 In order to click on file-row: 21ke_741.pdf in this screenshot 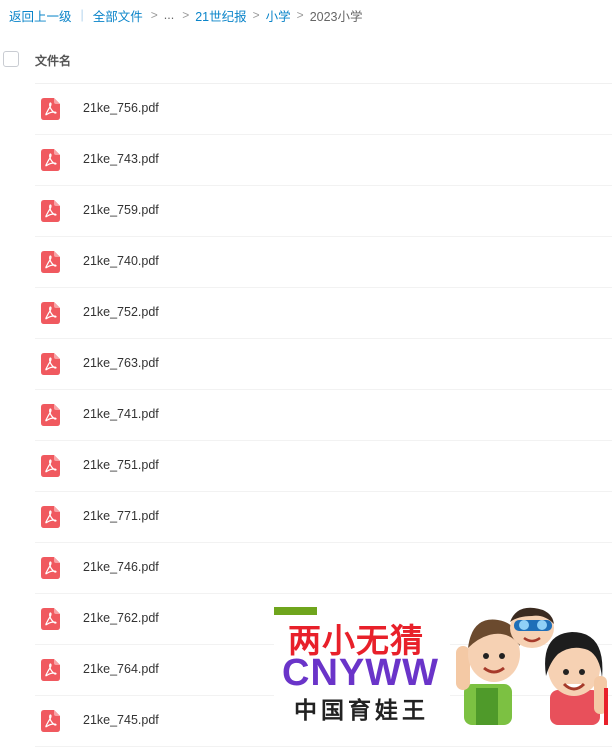, I will do `click(306, 415)`.